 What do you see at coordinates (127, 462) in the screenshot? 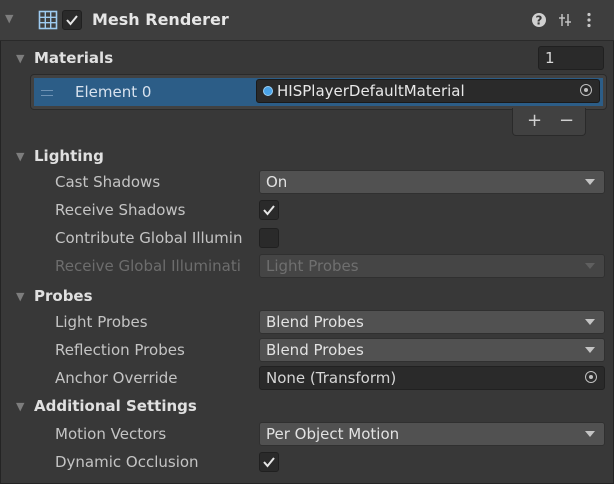
I see `dynamic-occlusion-label: Dynamic Occlusion` at bounding box center [127, 462].